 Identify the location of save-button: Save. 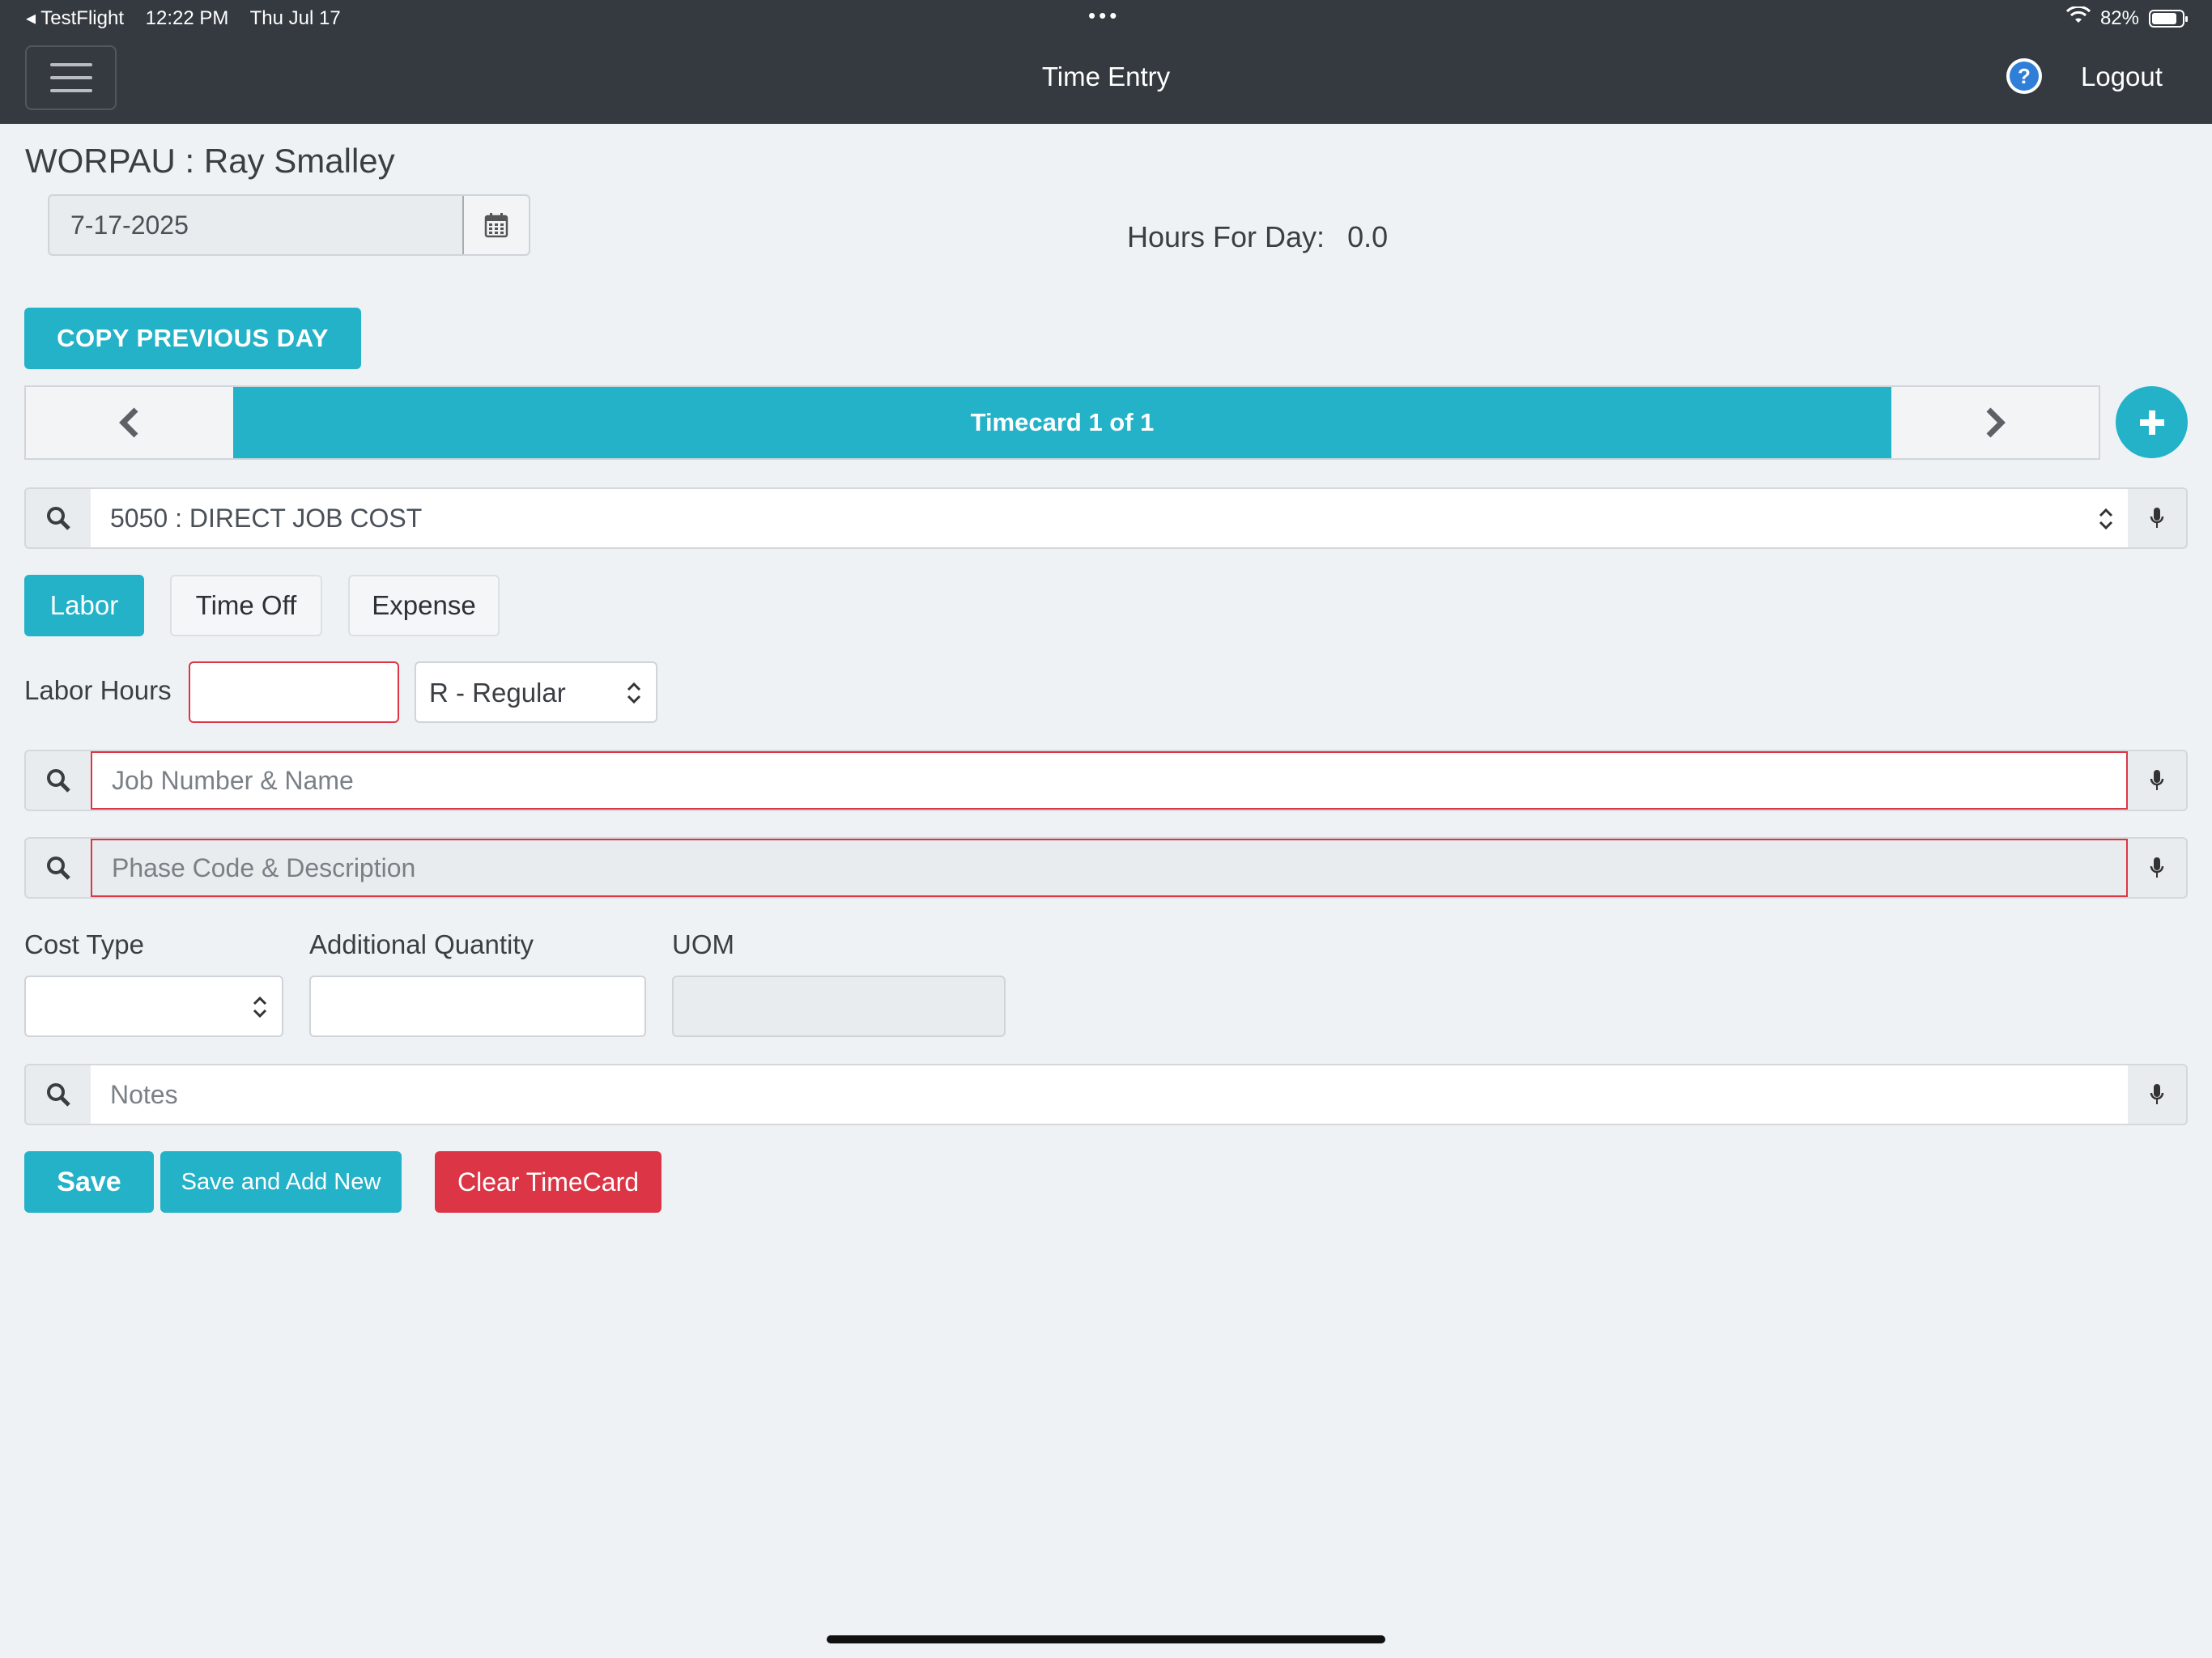
(89, 1182).